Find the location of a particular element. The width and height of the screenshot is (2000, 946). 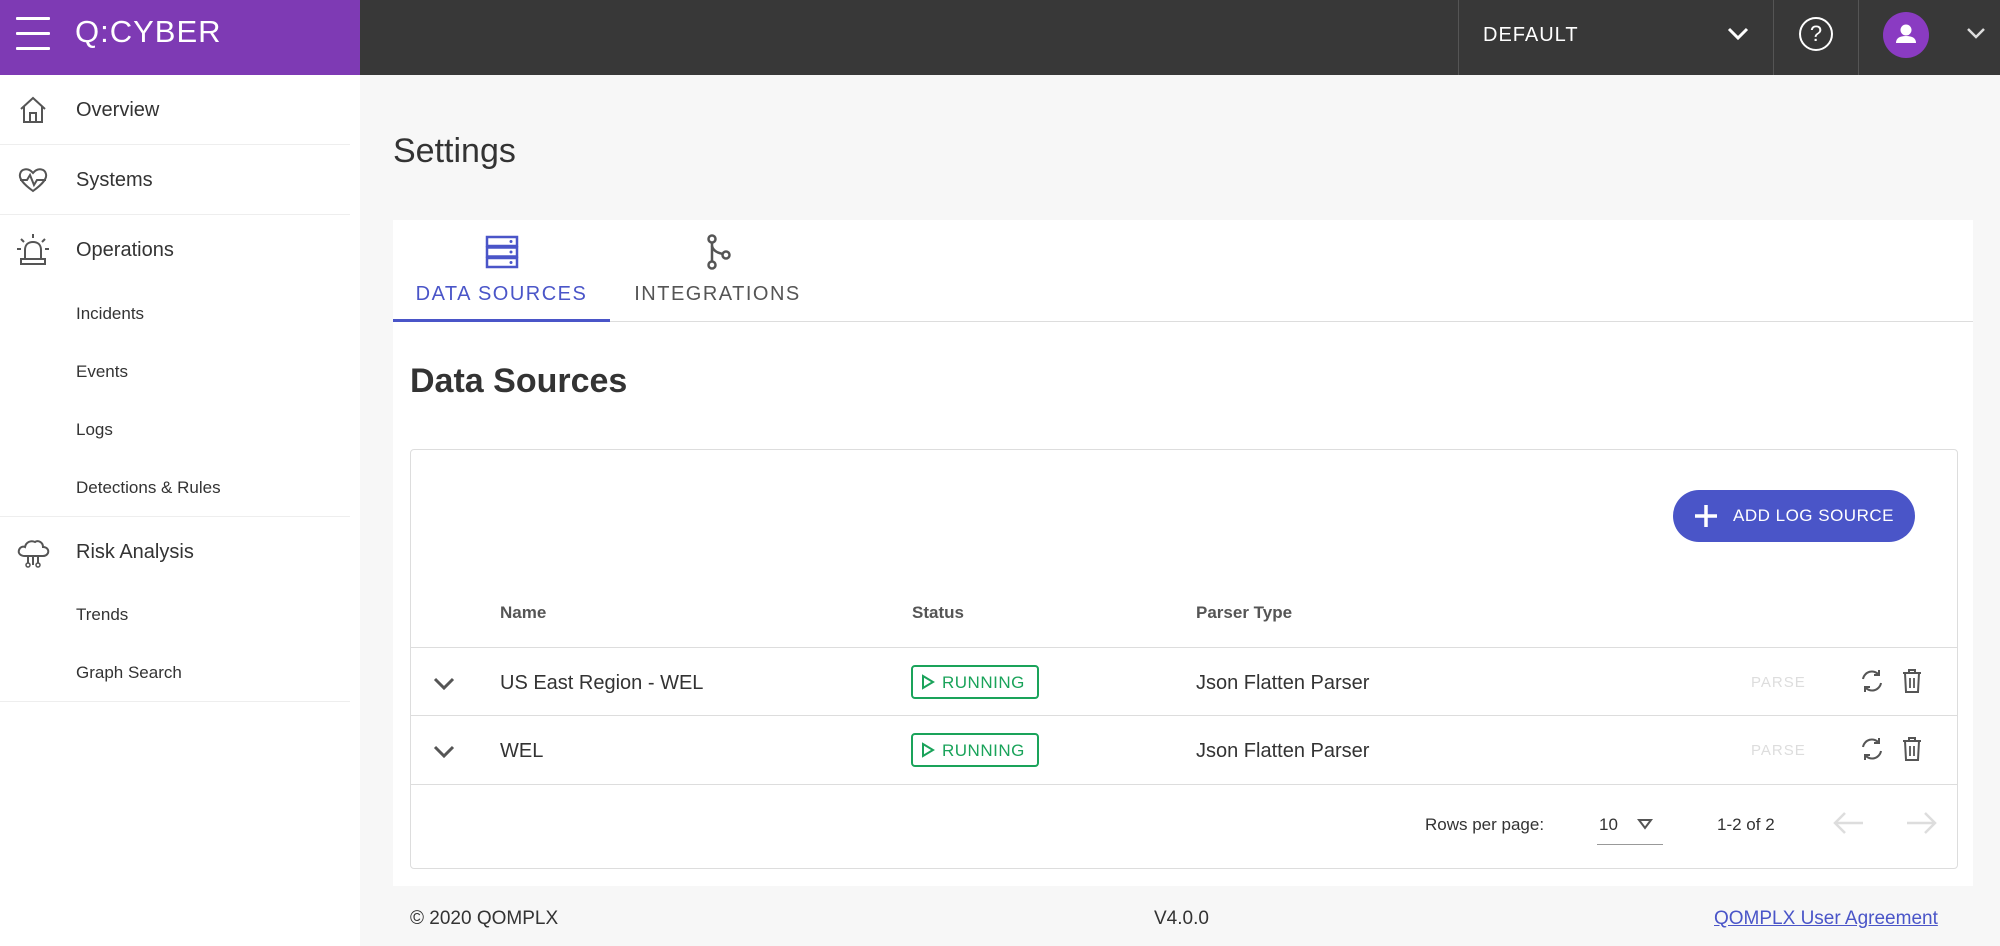

sidebar-subitem-incidents: Incidents is located at coordinates (110, 314).